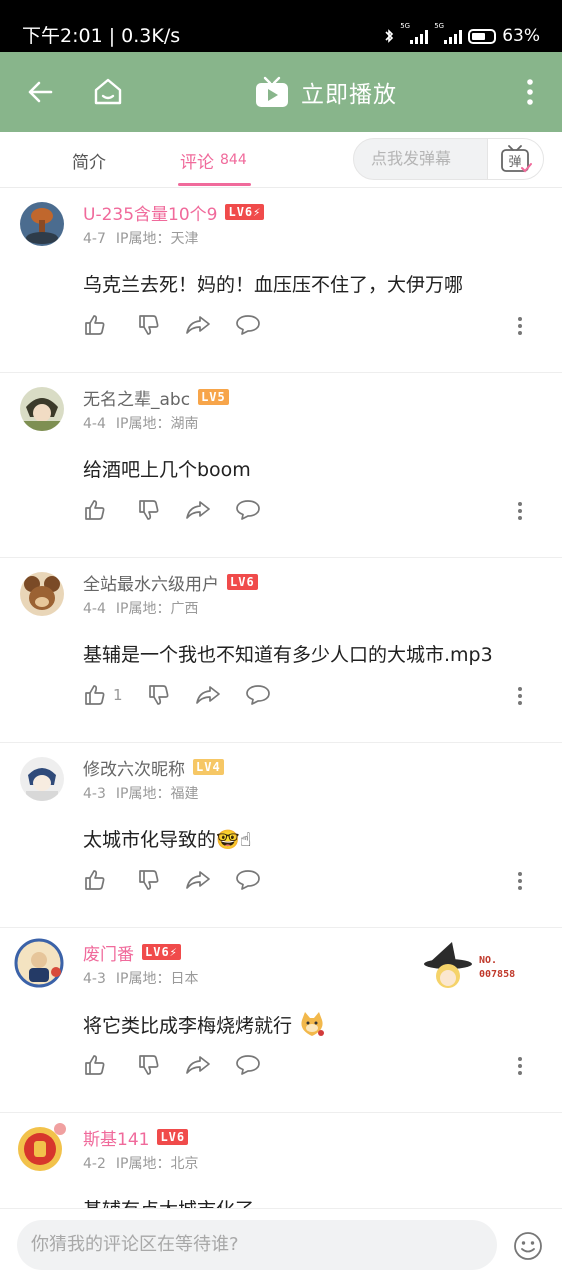  Describe the element at coordinates (288, 655) in the screenshot. I see `comment-text: 基辅是一个我也不知道有多少人口的大城市.mp3` at that location.